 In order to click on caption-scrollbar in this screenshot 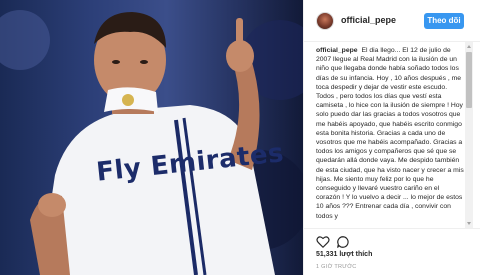, I will do `click(469, 135)`.